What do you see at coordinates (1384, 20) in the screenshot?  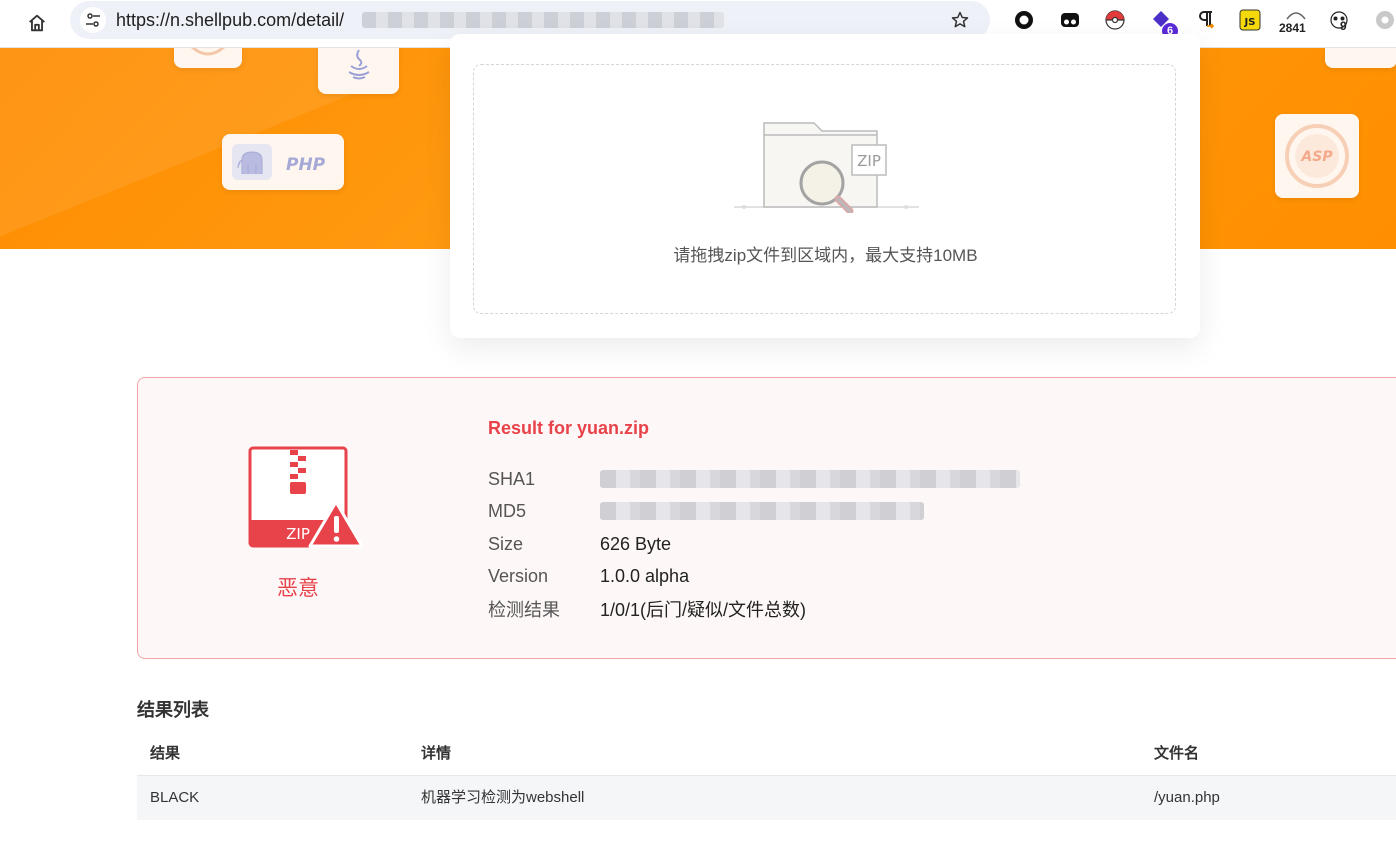 I see `gear-extension-icon` at bounding box center [1384, 20].